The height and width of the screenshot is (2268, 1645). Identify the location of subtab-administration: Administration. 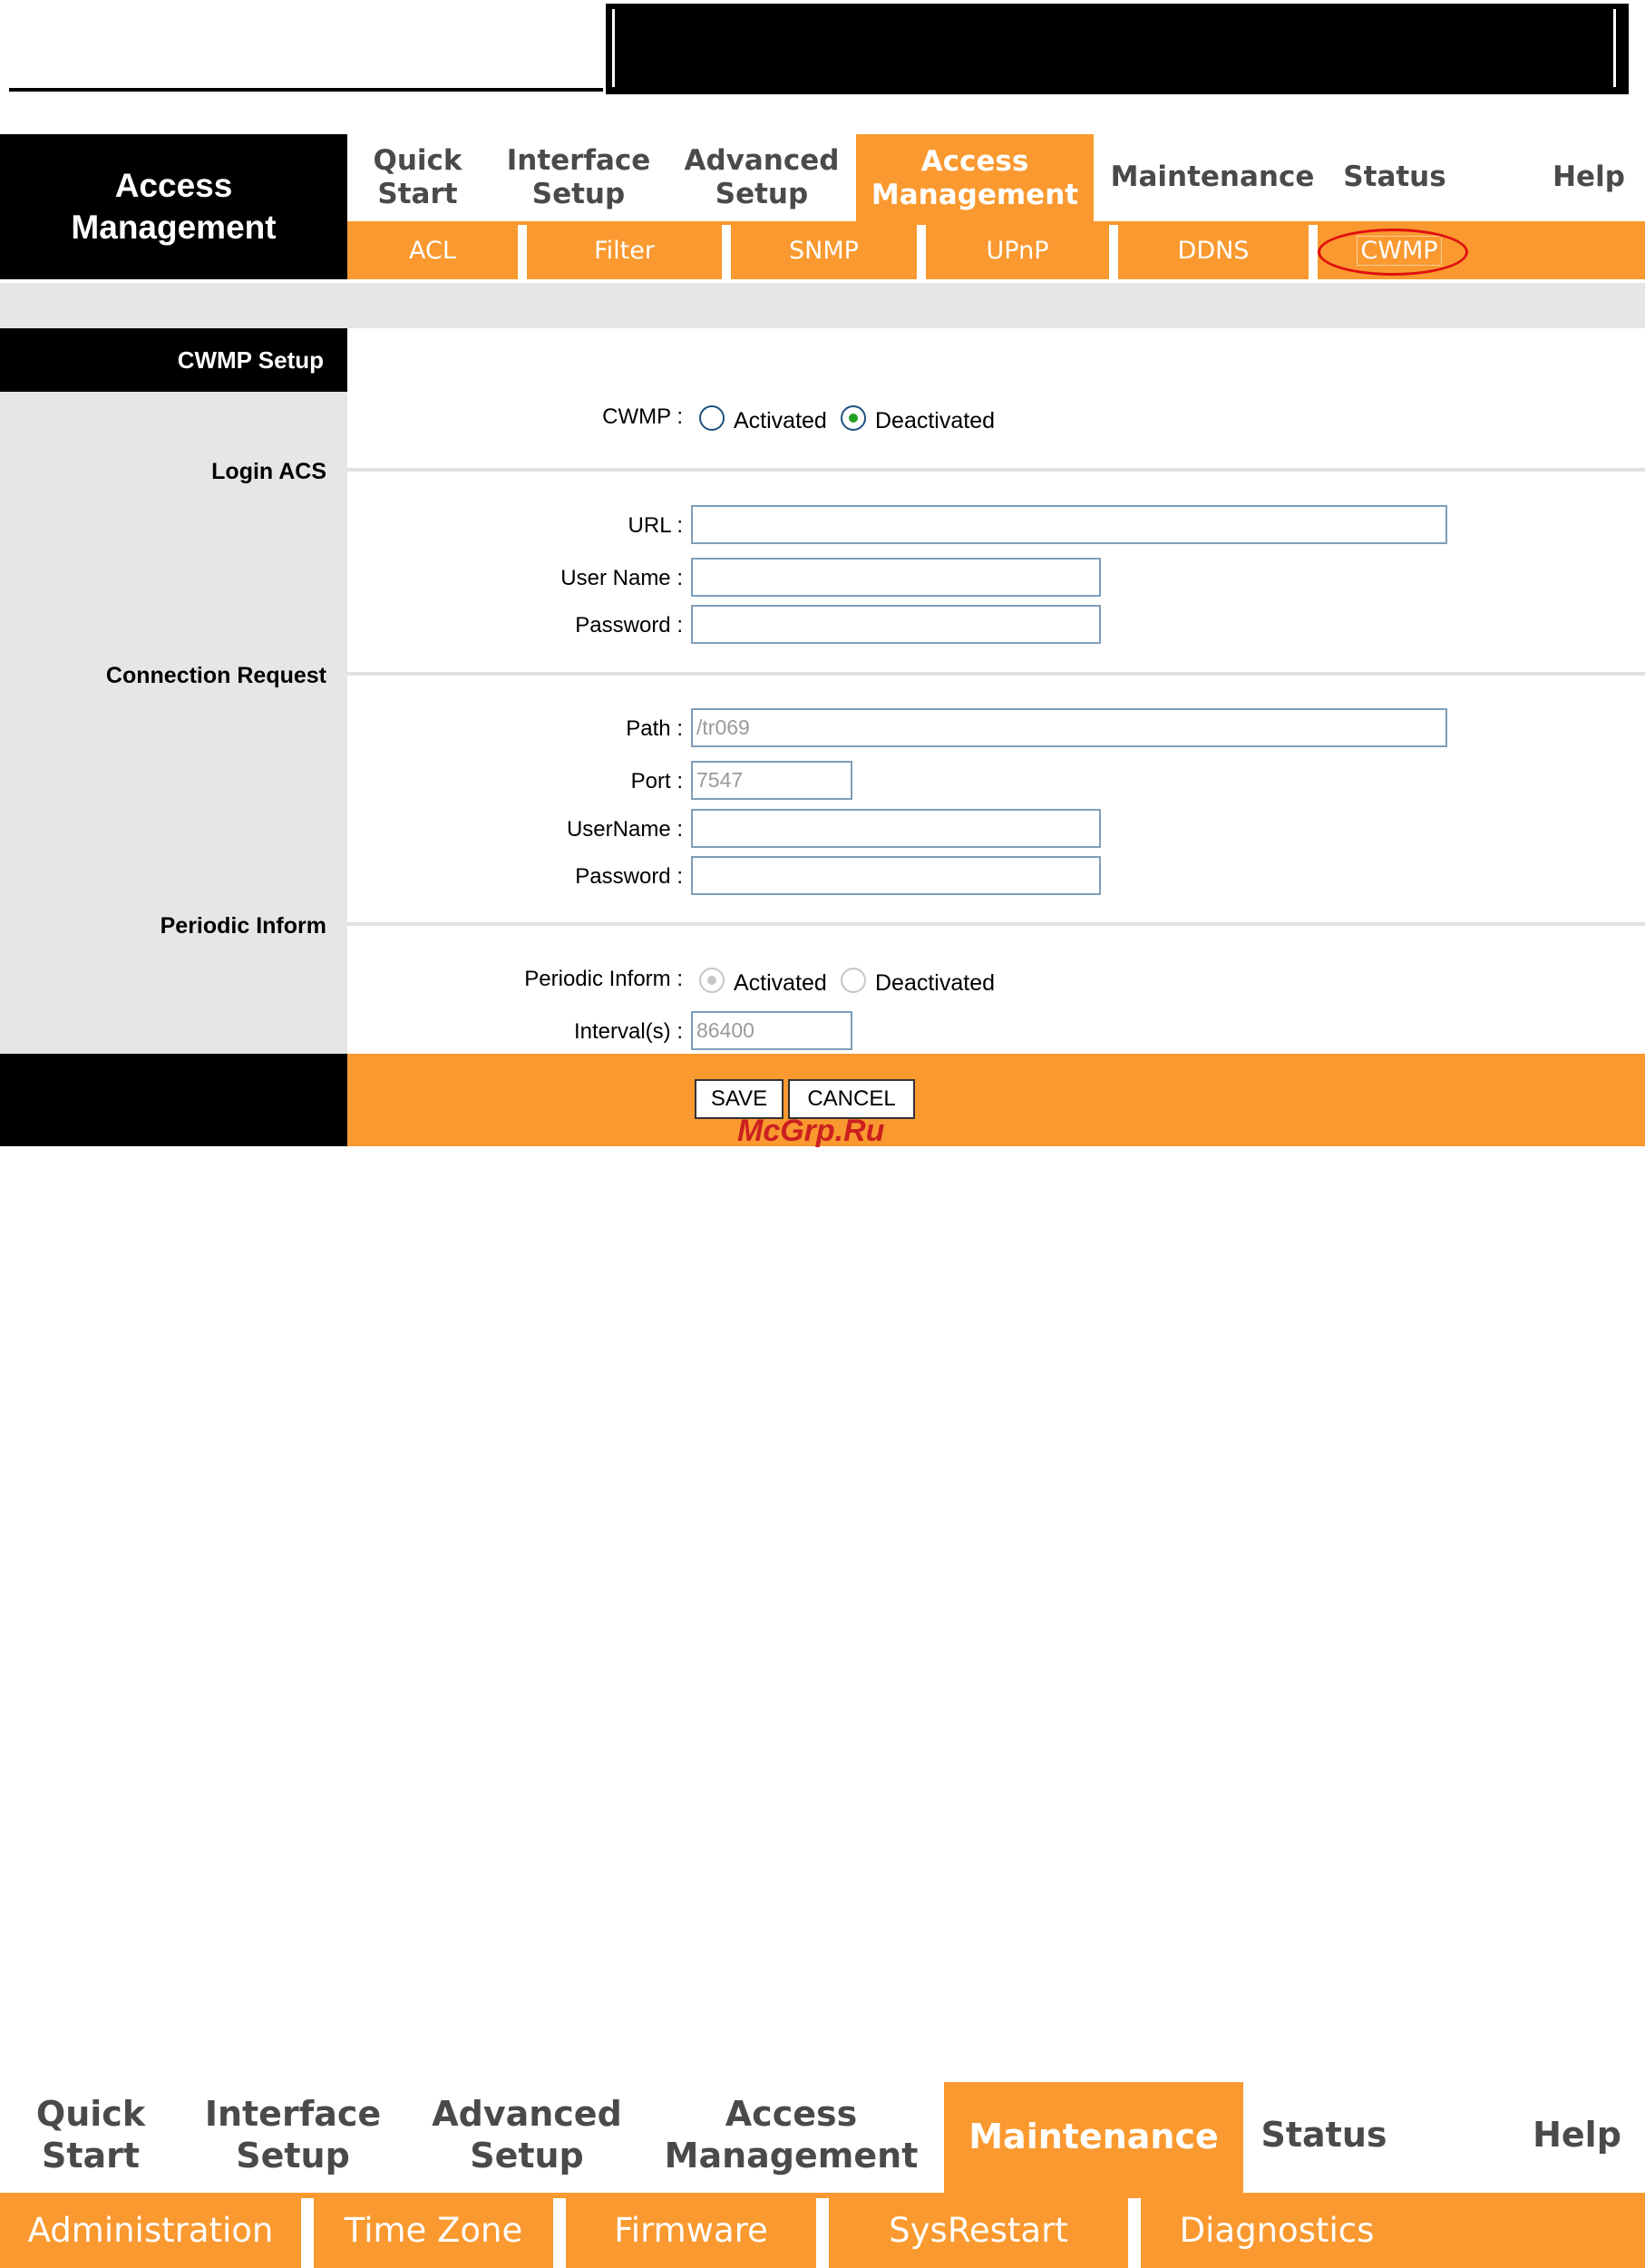
(150, 2230).